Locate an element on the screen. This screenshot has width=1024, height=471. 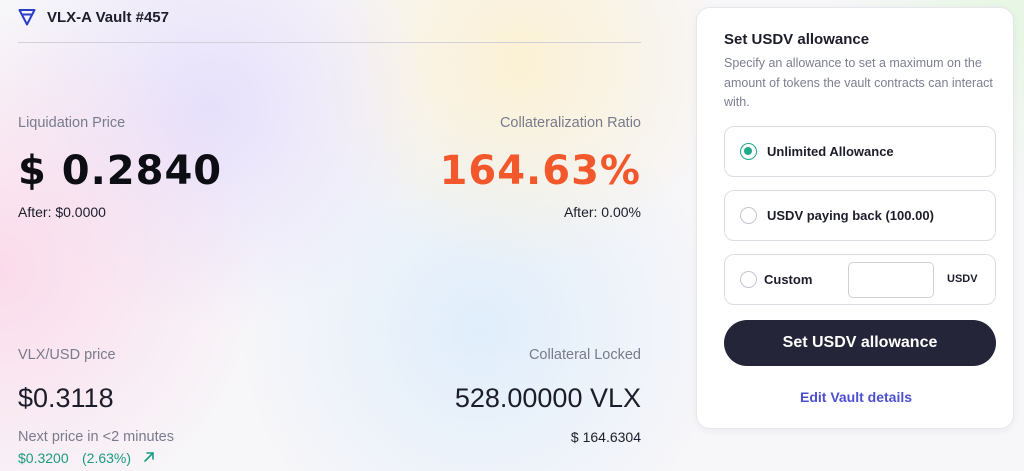
radio-custom is located at coordinates (748, 279).